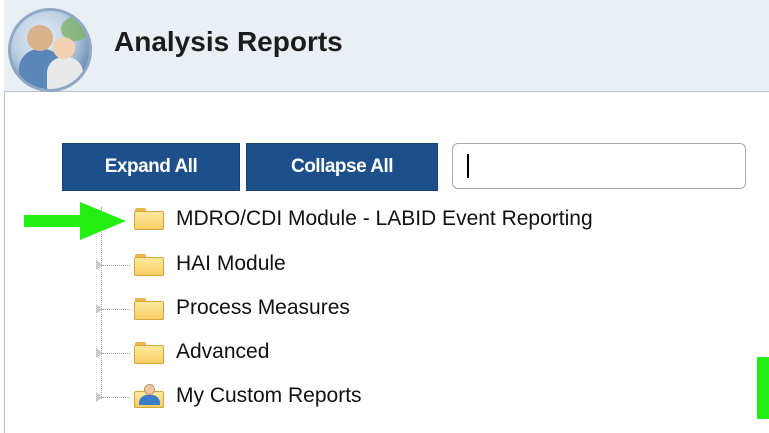  Describe the element at coordinates (50, 50) in the screenshot. I see `people-photo-logo-icon` at that location.